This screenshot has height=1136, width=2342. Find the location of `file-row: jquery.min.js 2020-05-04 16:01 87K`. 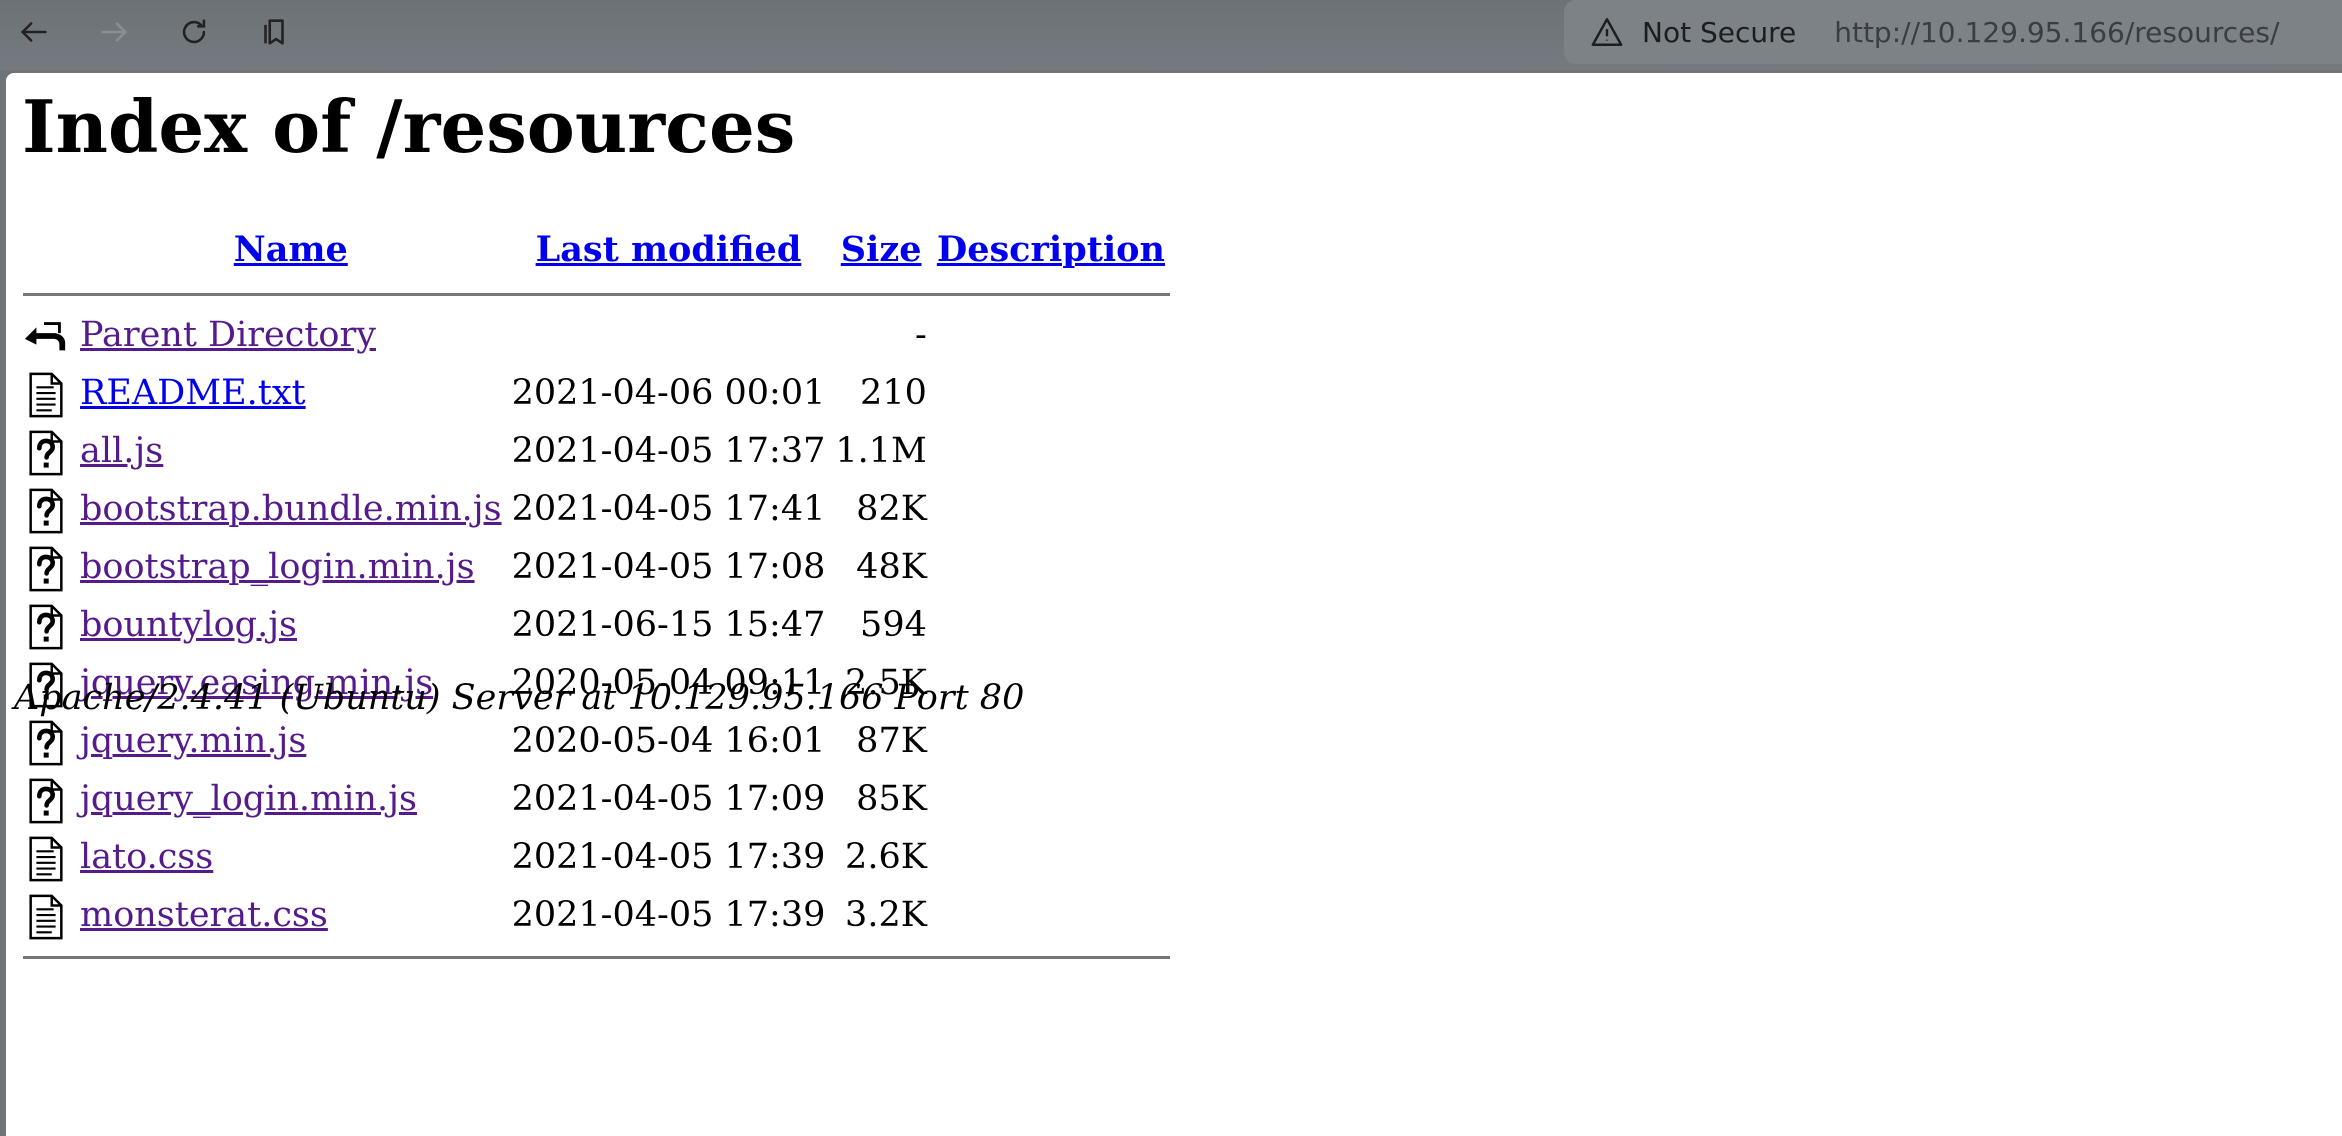

file-row: jquery.min.js 2020-05-04 16:01 87K is located at coordinates (596, 741).